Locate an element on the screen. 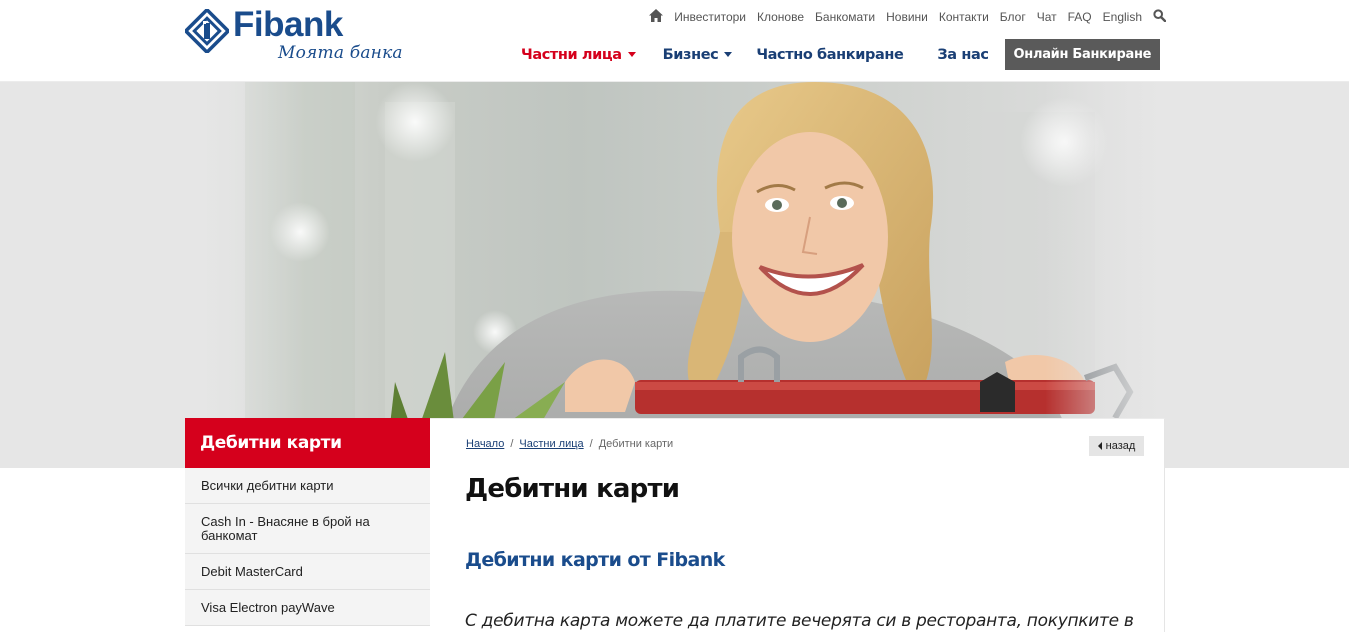  search-button is located at coordinates (1154, 17).